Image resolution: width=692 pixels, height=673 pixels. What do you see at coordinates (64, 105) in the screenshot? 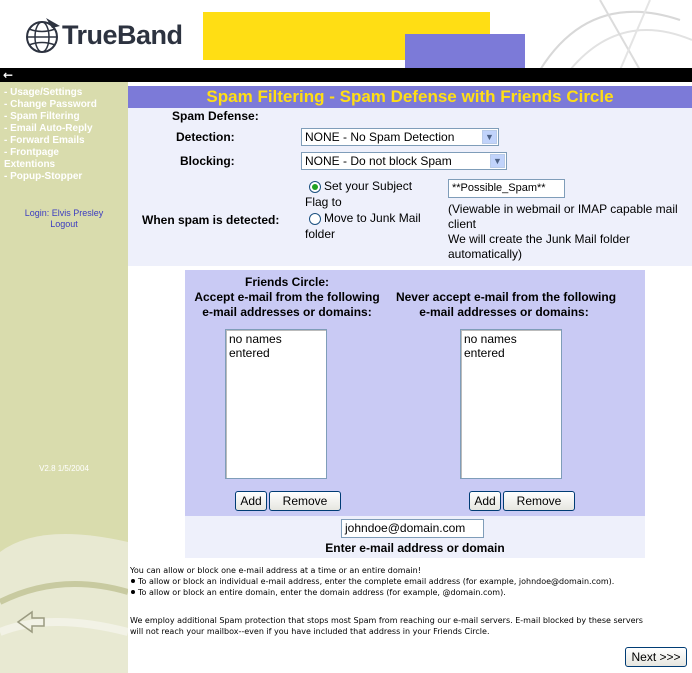
I see `sidebar-item-change-password: - Change Password` at bounding box center [64, 105].